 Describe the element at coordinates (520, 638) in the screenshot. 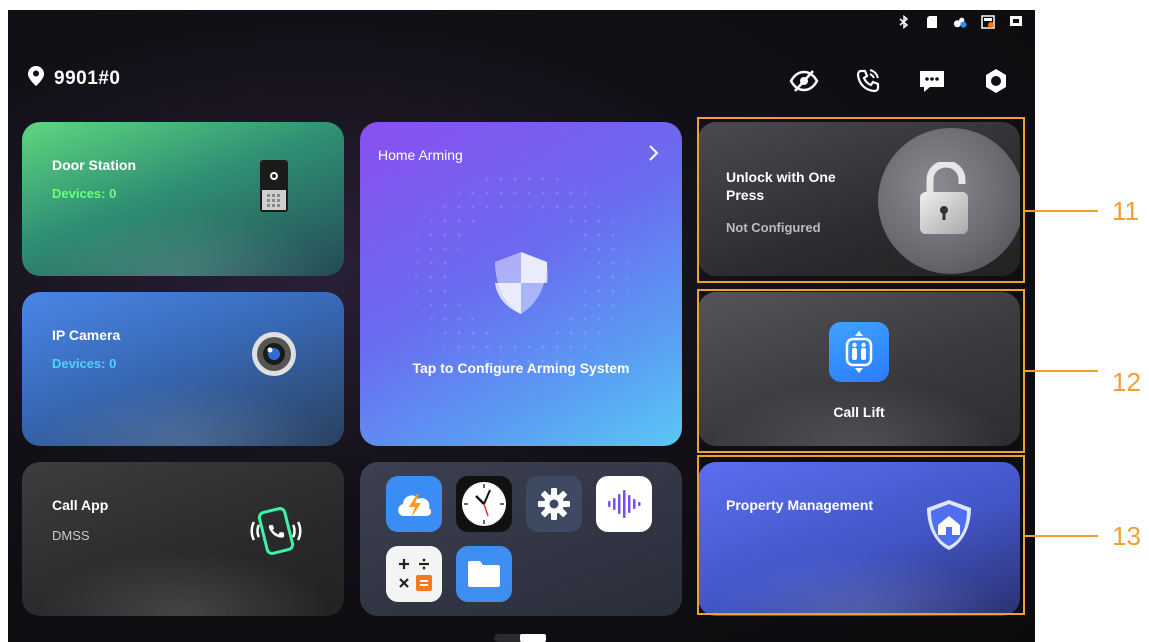

I see `home-indicator` at that location.